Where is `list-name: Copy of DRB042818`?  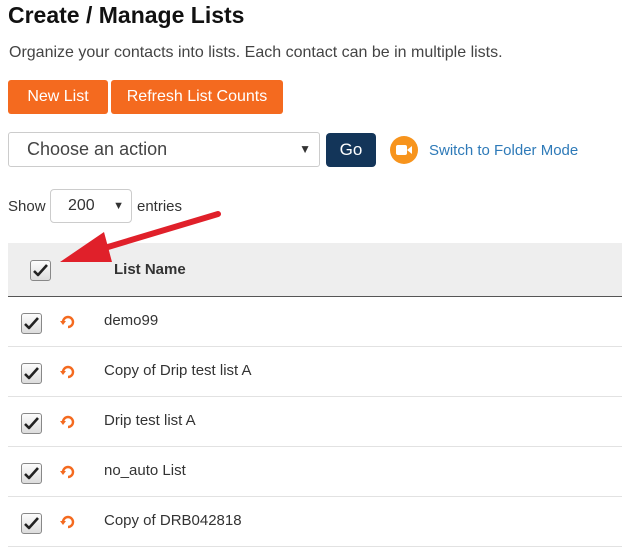 list-name: Copy of DRB042818 is located at coordinates (173, 520).